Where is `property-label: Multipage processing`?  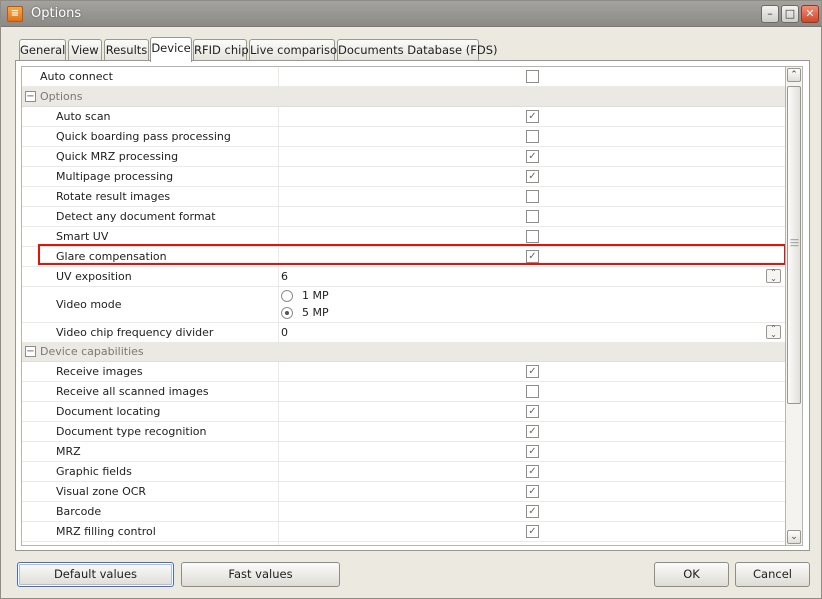
property-label: Multipage processing is located at coordinates (115, 176).